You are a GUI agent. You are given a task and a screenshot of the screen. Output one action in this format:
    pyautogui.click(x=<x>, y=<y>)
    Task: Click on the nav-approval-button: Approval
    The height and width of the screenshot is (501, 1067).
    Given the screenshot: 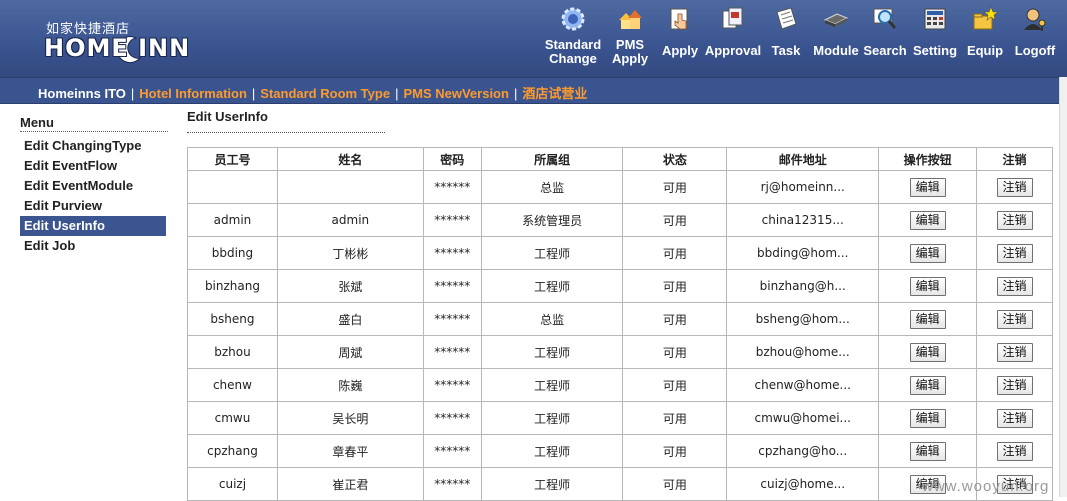 What is the action you would take?
    pyautogui.click(x=733, y=38)
    